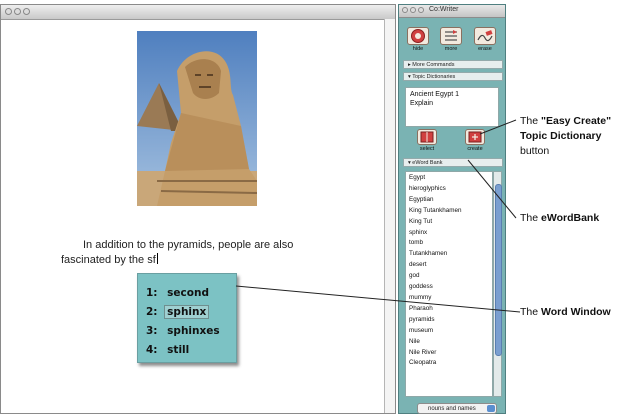 Image resolution: width=639 pixels, height=418 pixels. I want to click on annotation-bold: eWordBank, so click(570, 218).